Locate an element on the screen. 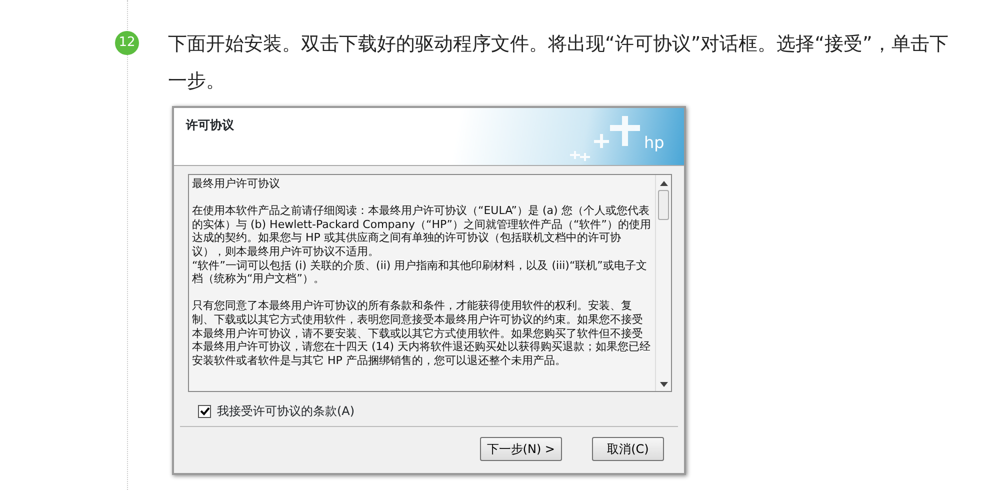 The height and width of the screenshot is (490, 990). step-instruction: 下面开始安装。双击下载好的驱动程序文件。将出现“许可协议”对话框。选择“接受”，单击下一步。 is located at coordinates (559, 63).